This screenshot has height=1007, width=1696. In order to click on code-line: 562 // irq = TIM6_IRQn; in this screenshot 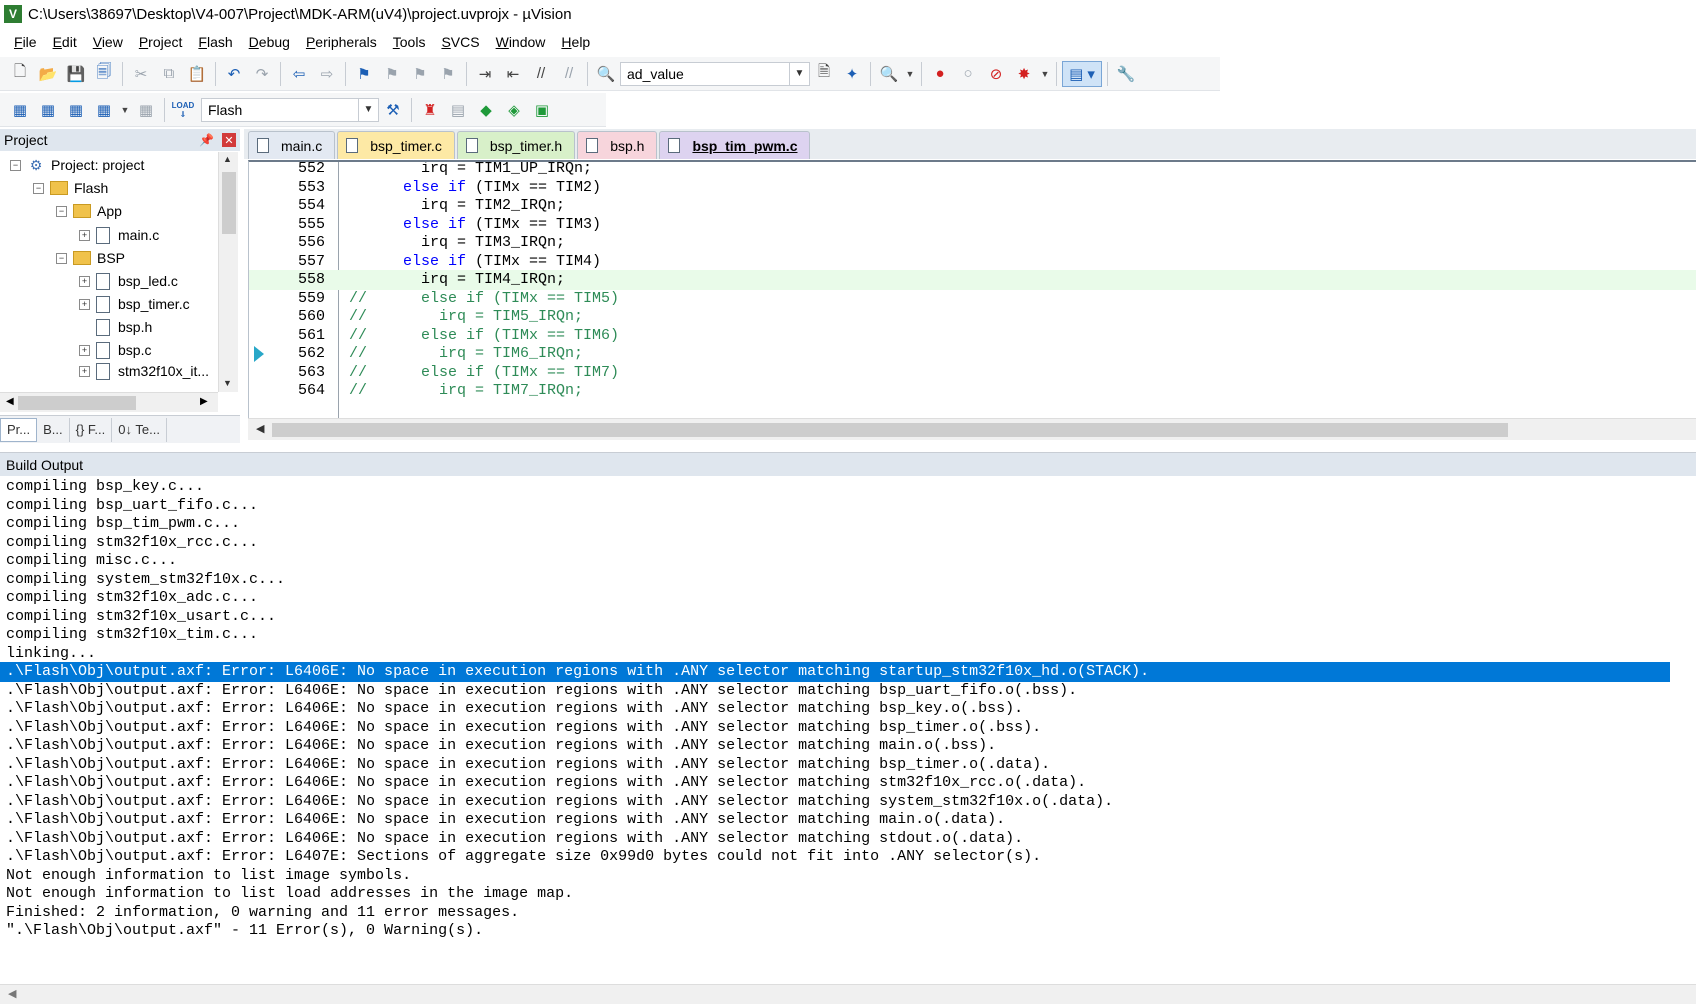, I will do `click(972, 354)`.